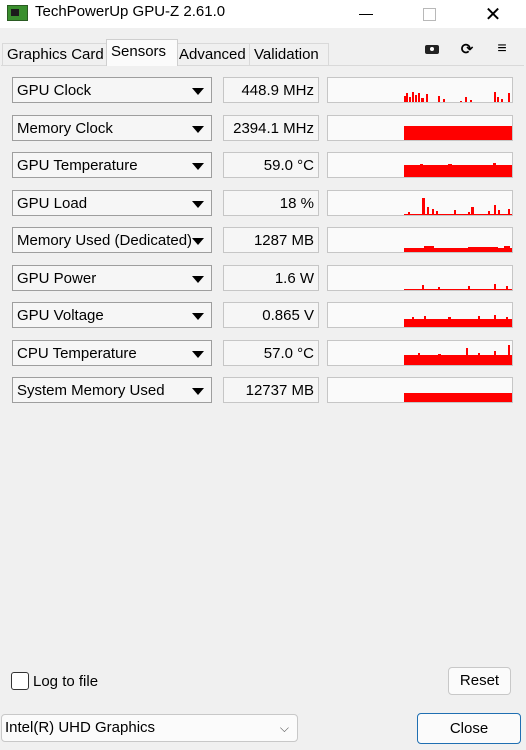 Image resolution: width=526 pixels, height=750 pixels. I want to click on sensor-name-label: GPU Temperature, so click(77, 165).